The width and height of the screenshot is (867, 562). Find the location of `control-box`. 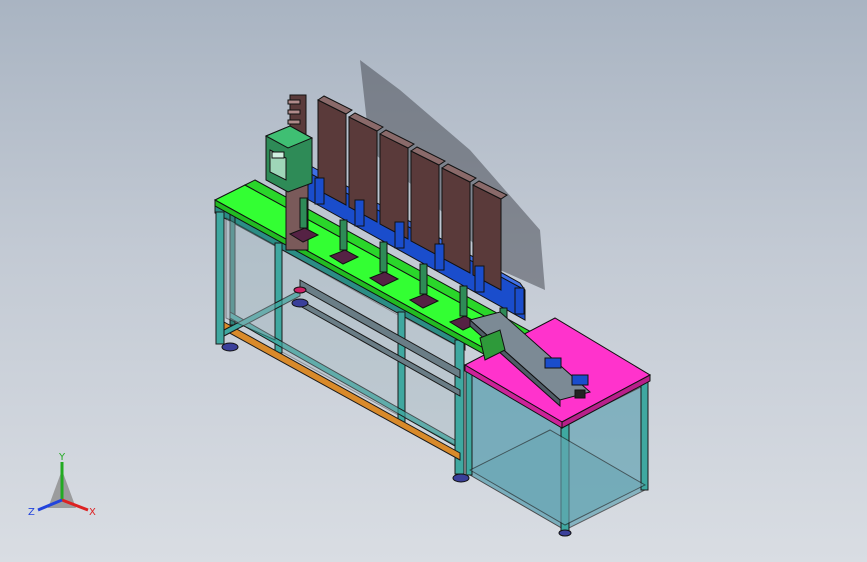

control-box is located at coordinates (289, 159).